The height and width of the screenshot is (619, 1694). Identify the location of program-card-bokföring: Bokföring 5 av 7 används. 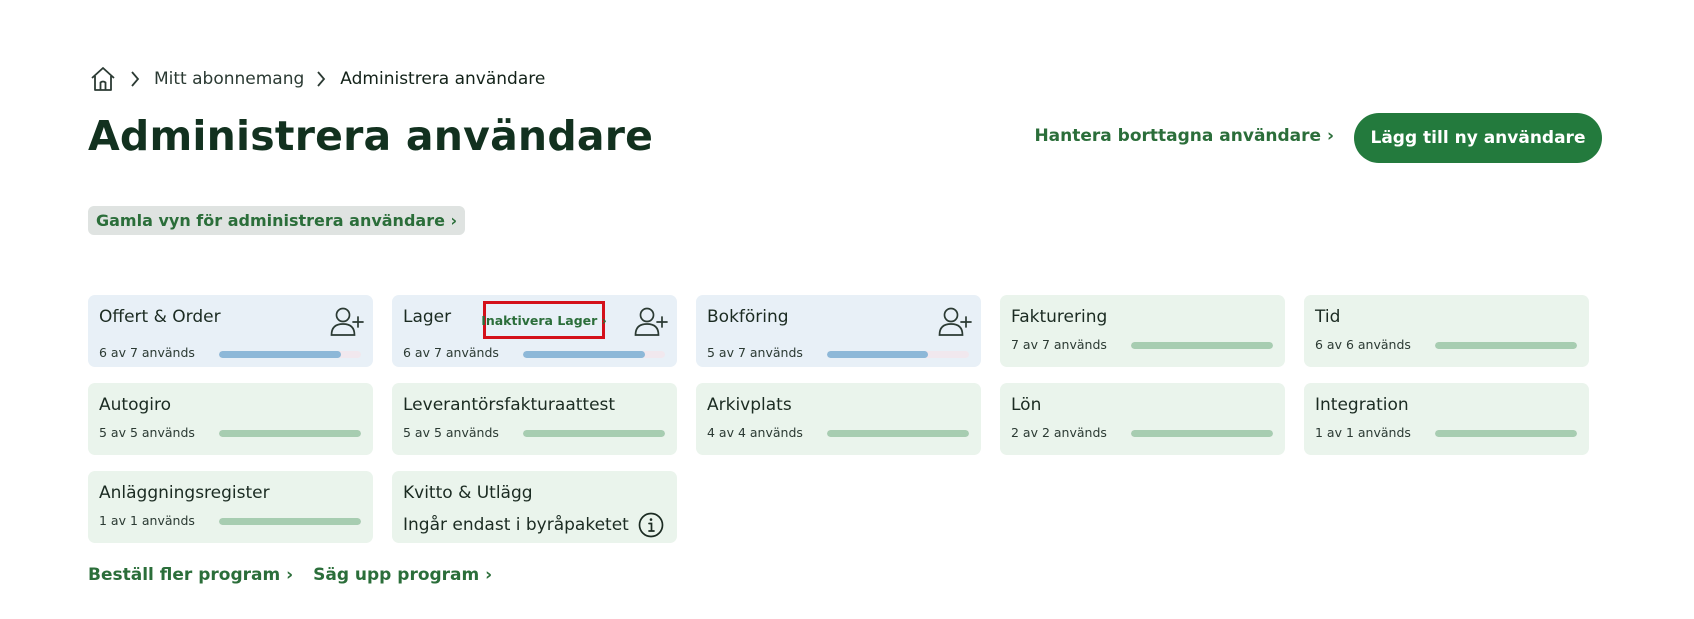
(838, 331).